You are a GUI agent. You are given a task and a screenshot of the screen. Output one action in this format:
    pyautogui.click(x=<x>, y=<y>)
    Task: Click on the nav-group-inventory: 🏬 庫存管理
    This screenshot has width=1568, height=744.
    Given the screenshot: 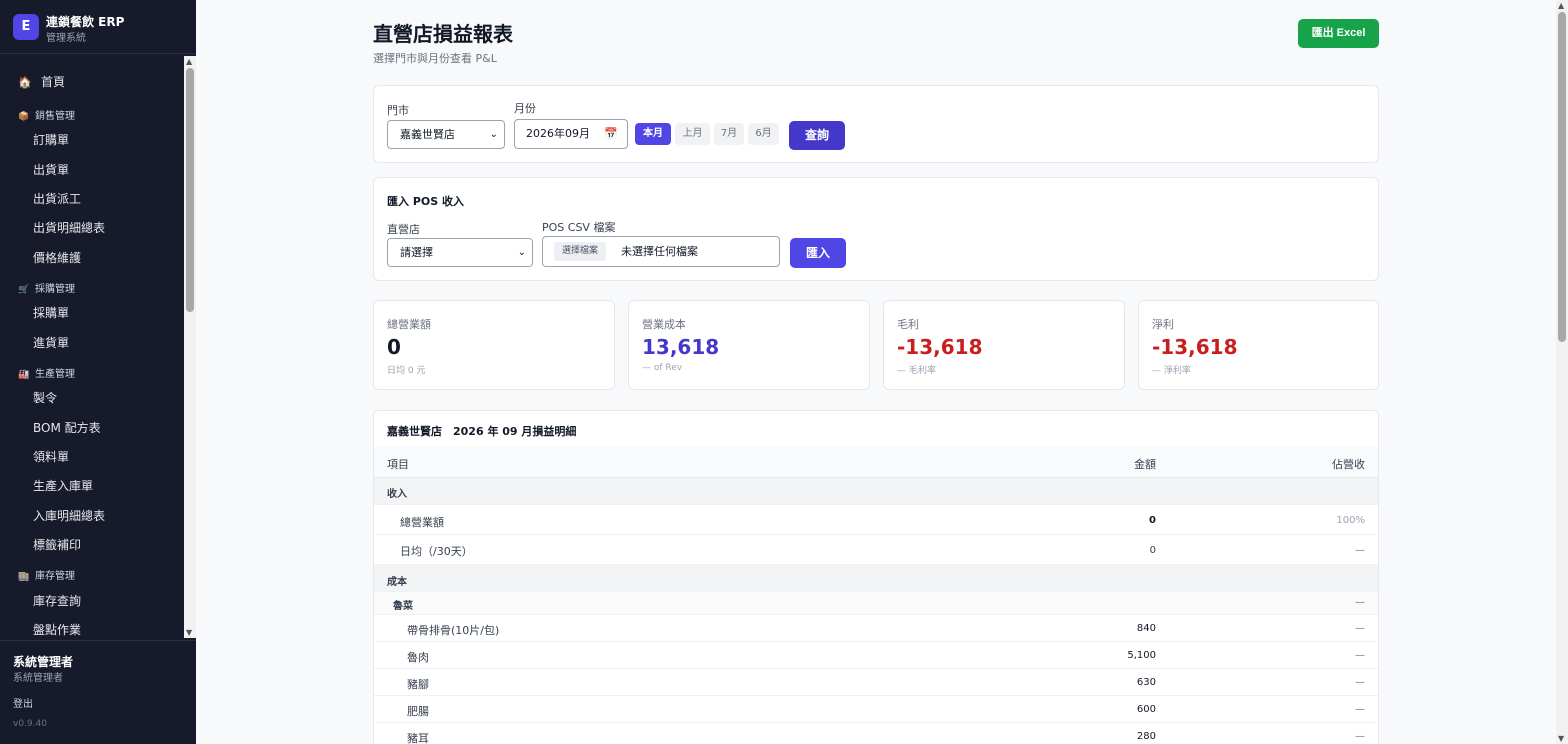 What is the action you would take?
    pyautogui.click(x=46, y=574)
    